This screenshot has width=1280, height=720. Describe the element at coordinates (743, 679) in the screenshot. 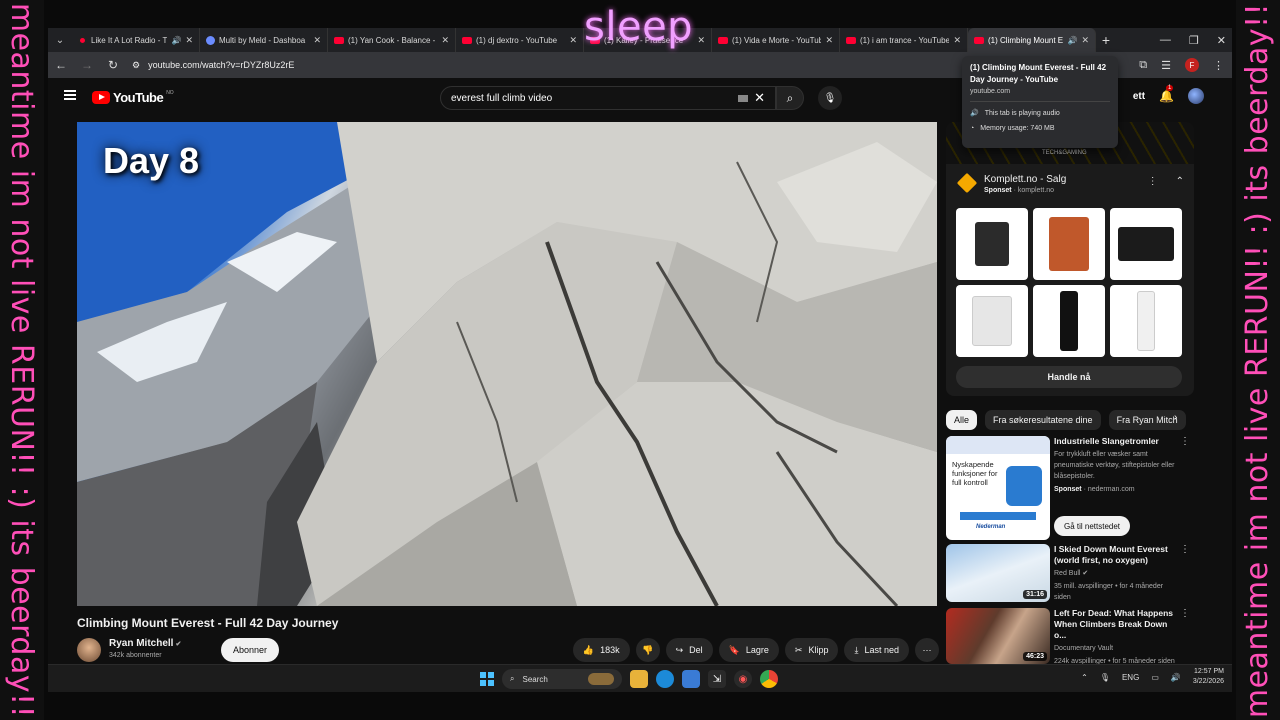

I see `obs-icon: ◉` at that location.